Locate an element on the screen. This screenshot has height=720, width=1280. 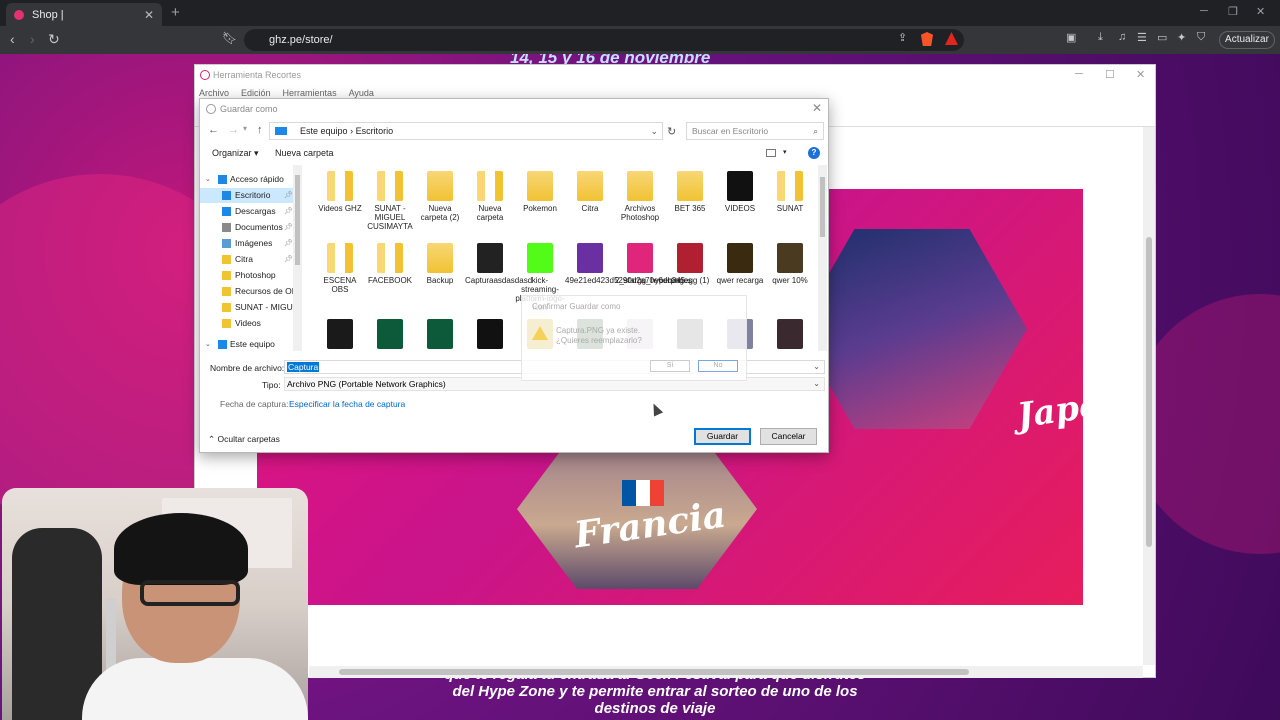
nav-item-label: Descargas is located at coordinates (255, 211).